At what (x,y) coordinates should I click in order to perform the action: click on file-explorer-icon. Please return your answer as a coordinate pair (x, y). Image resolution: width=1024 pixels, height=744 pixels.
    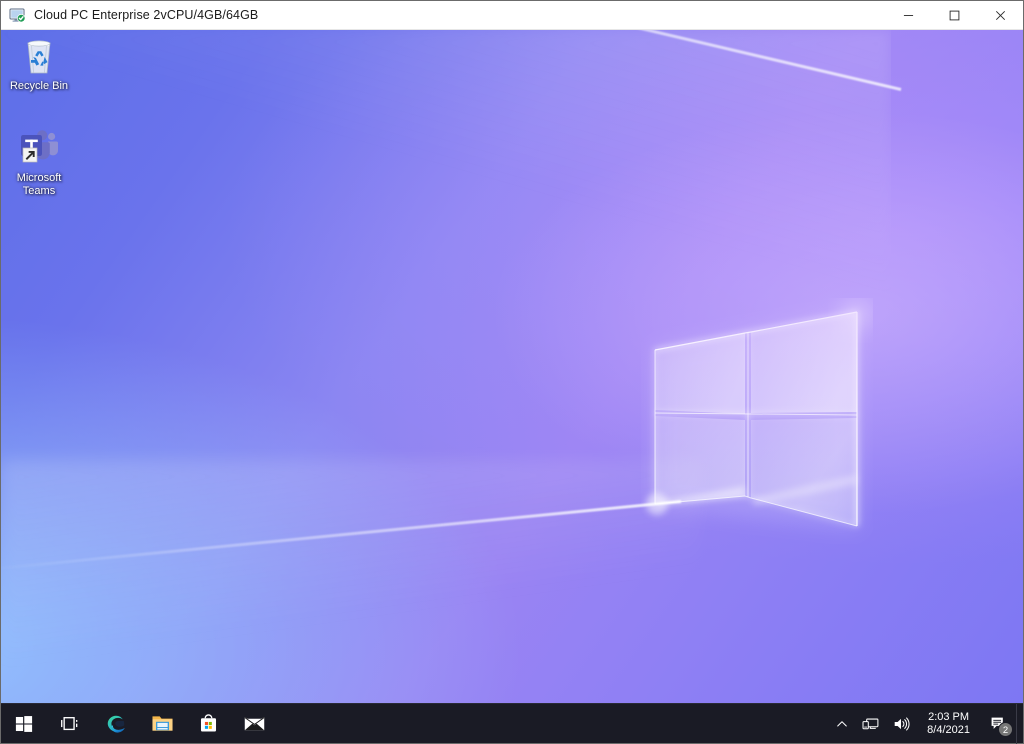
    Looking at the image, I should click on (162, 723).